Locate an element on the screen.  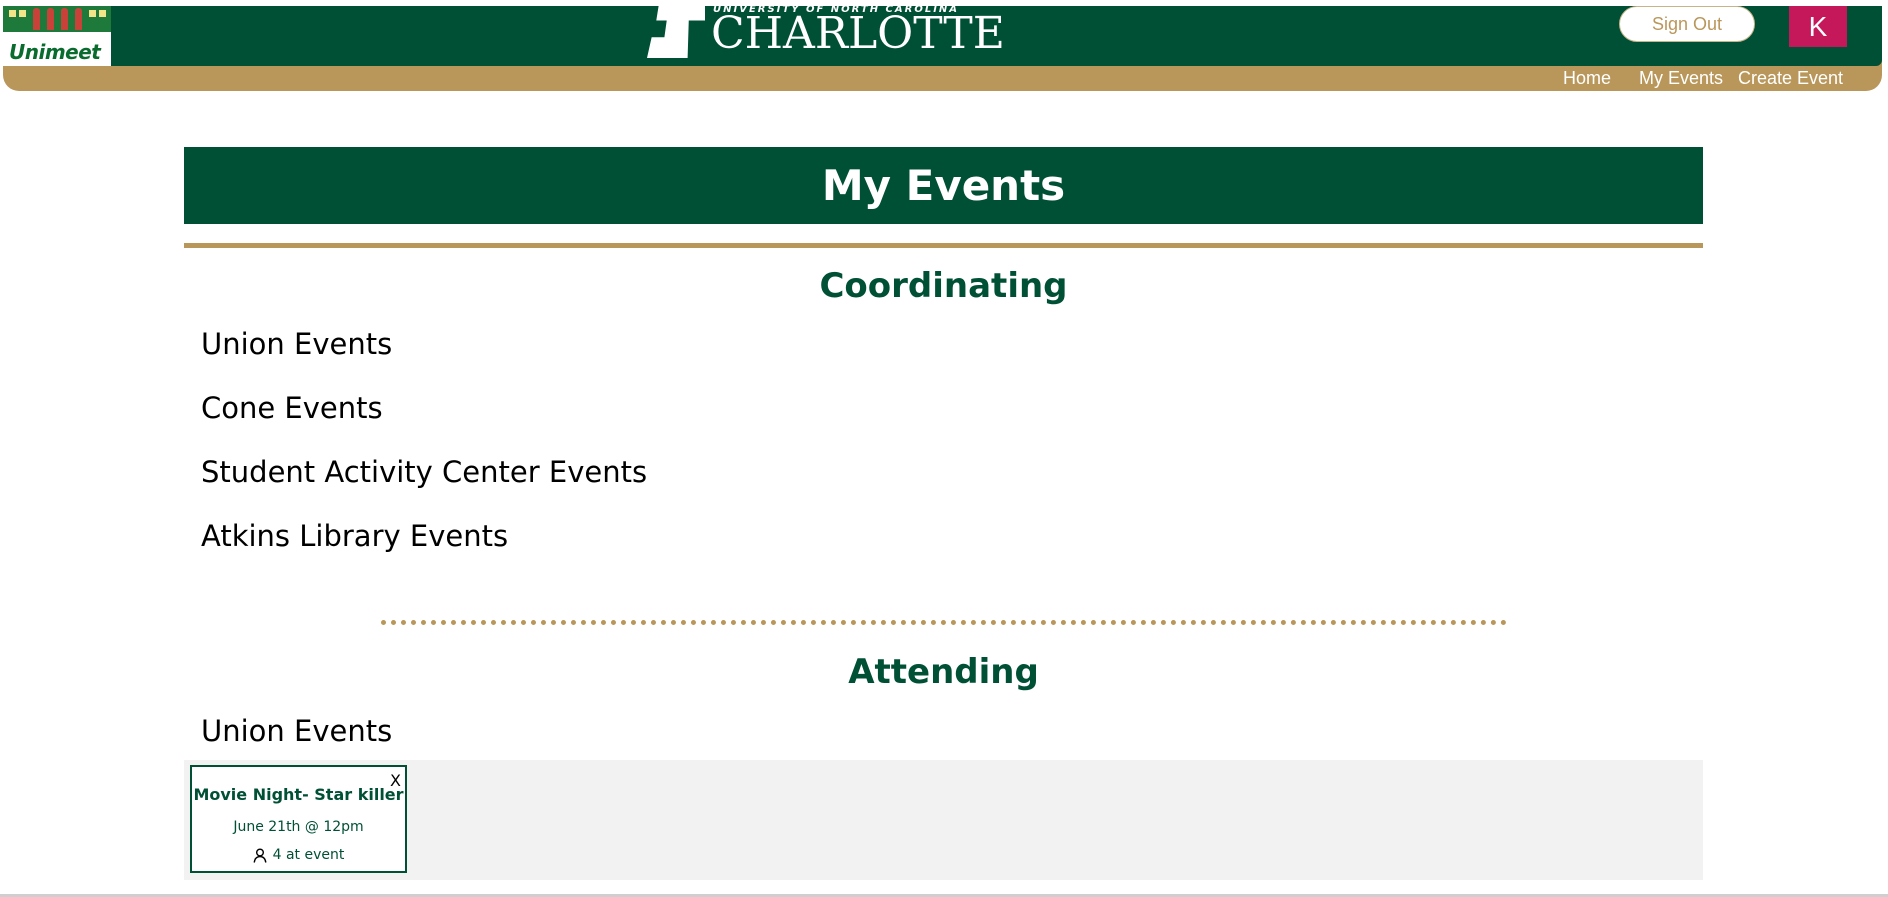
page-title: My Events is located at coordinates (943, 185).